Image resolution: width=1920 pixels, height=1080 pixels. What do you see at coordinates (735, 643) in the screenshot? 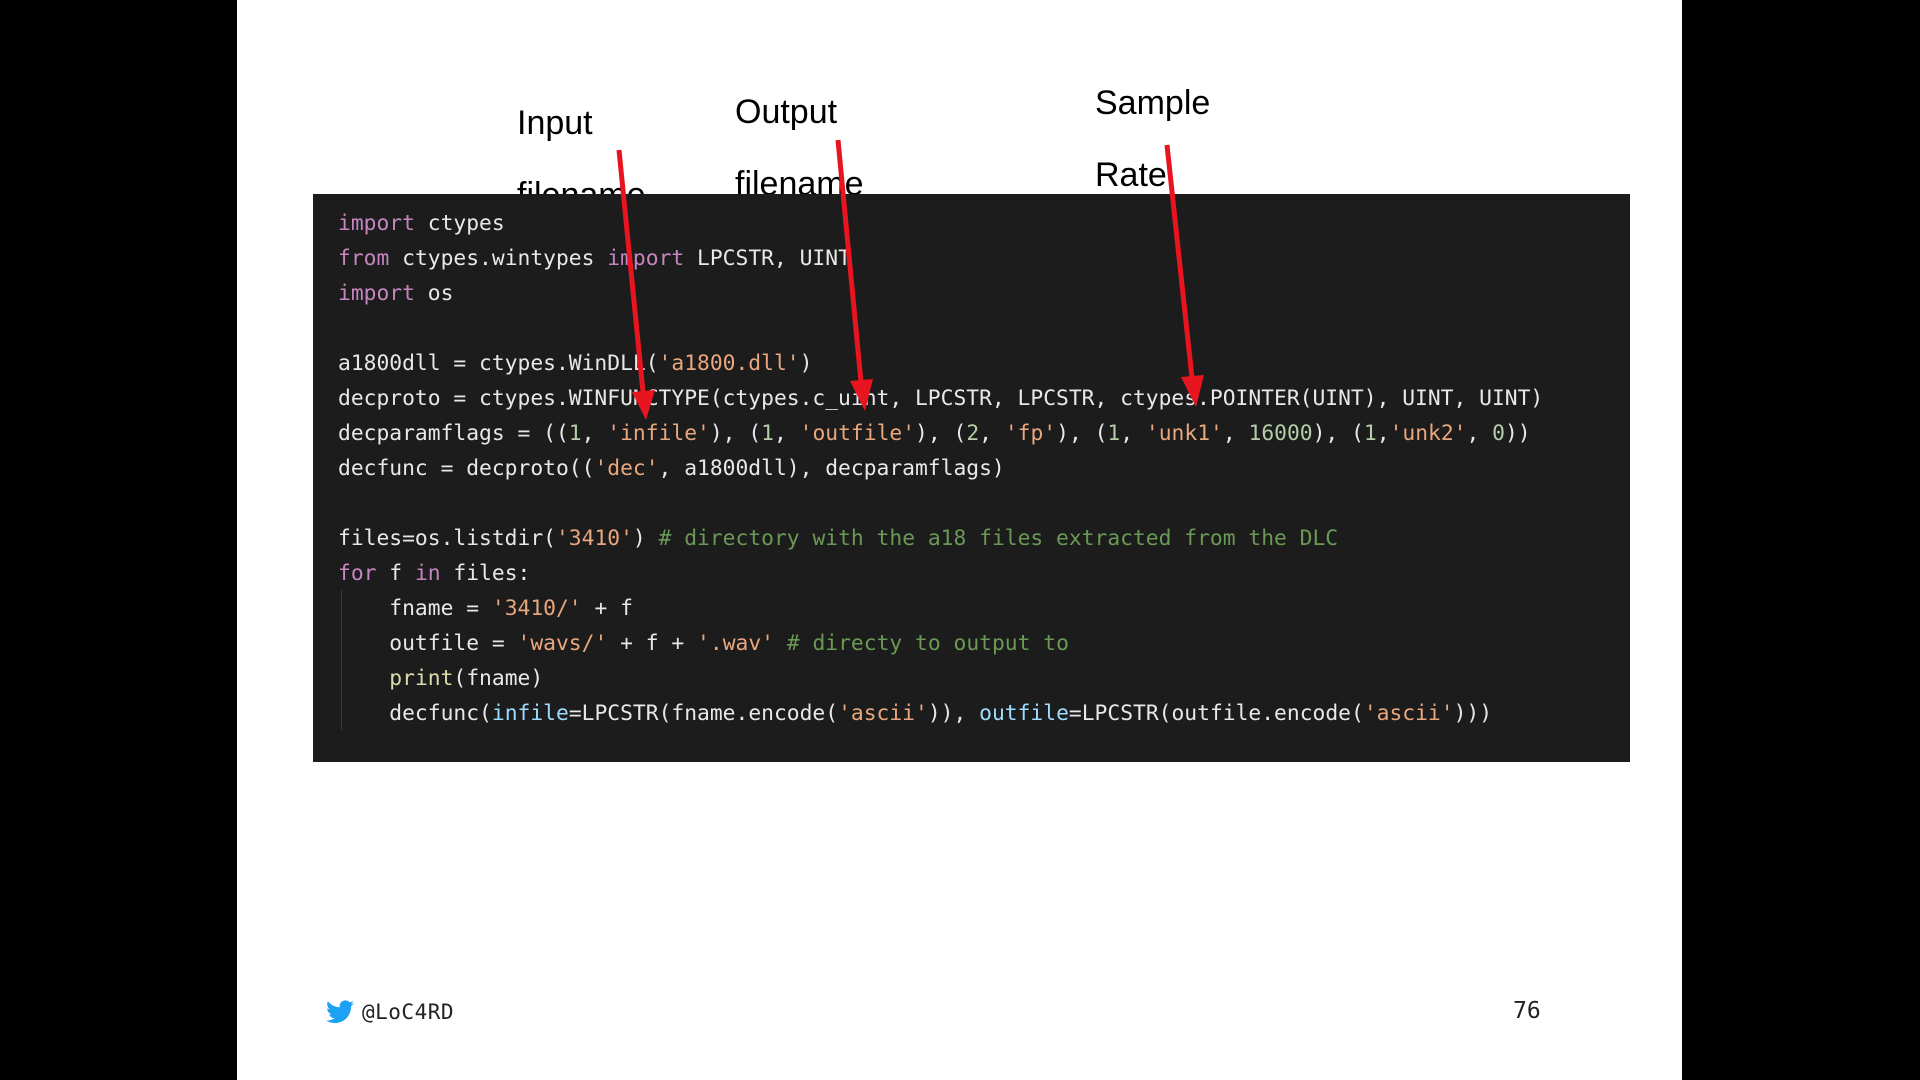
I see `code-token: '.wav'` at bounding box center [735, 643].